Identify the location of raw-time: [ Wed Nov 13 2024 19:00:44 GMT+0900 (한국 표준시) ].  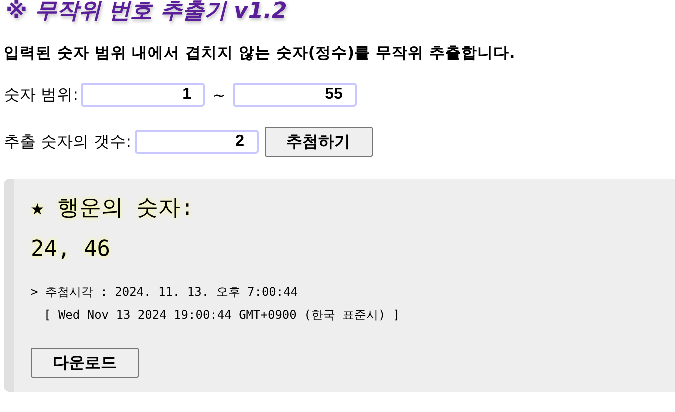
(222, 315).